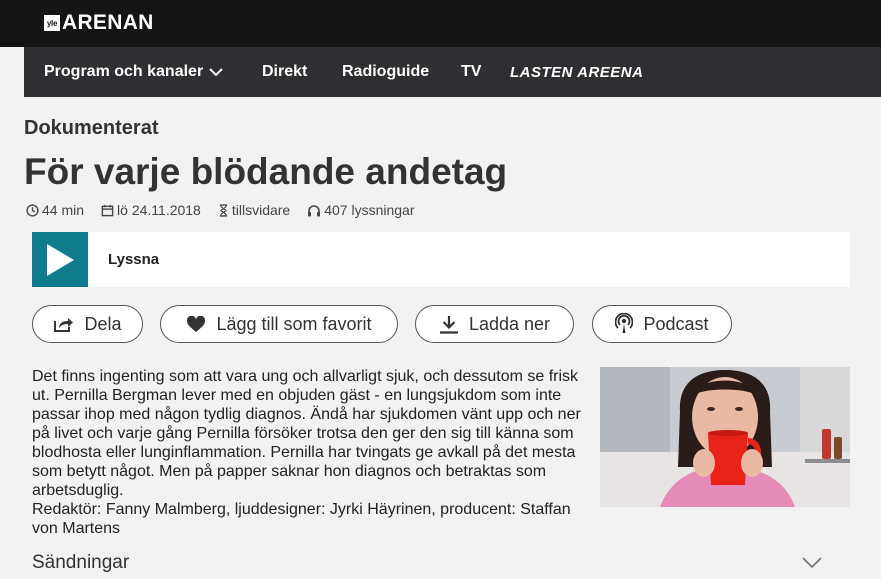  I want to click on play-button, so click(60, 259).